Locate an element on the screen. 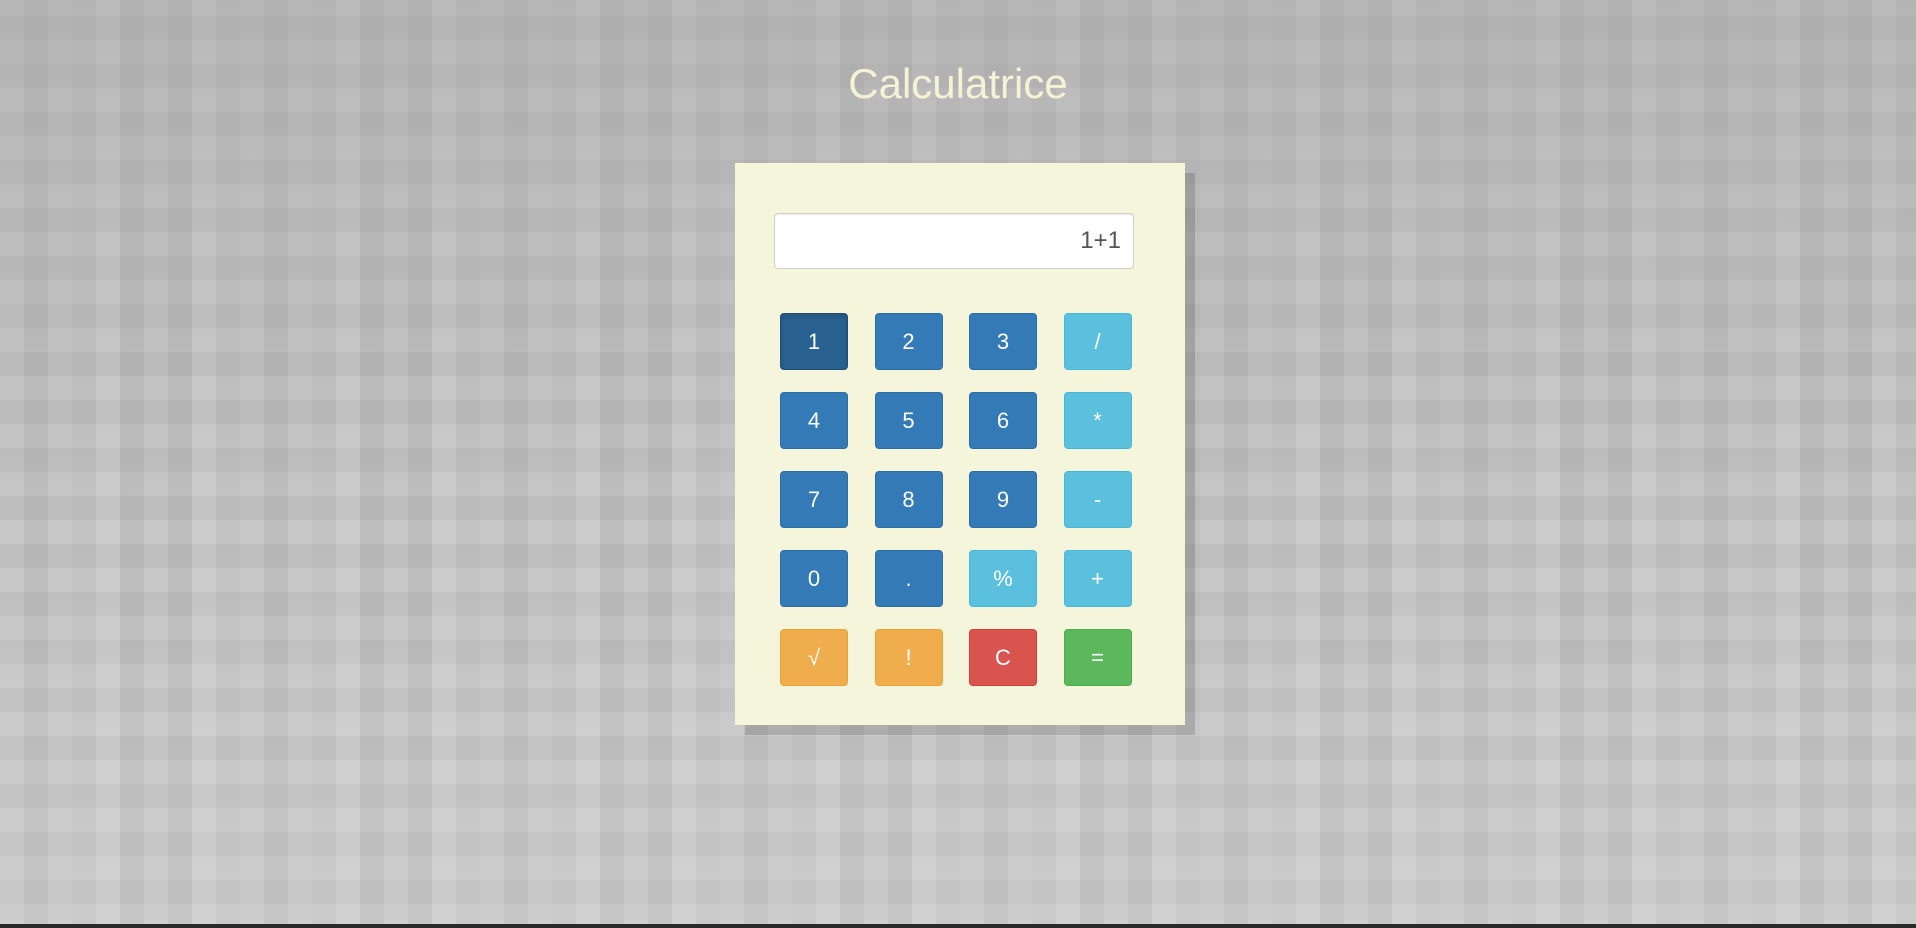 Image resolution: width=1916 pixels, height=928 pixels. window-bottom-edge is located at coordinates (958, 926).